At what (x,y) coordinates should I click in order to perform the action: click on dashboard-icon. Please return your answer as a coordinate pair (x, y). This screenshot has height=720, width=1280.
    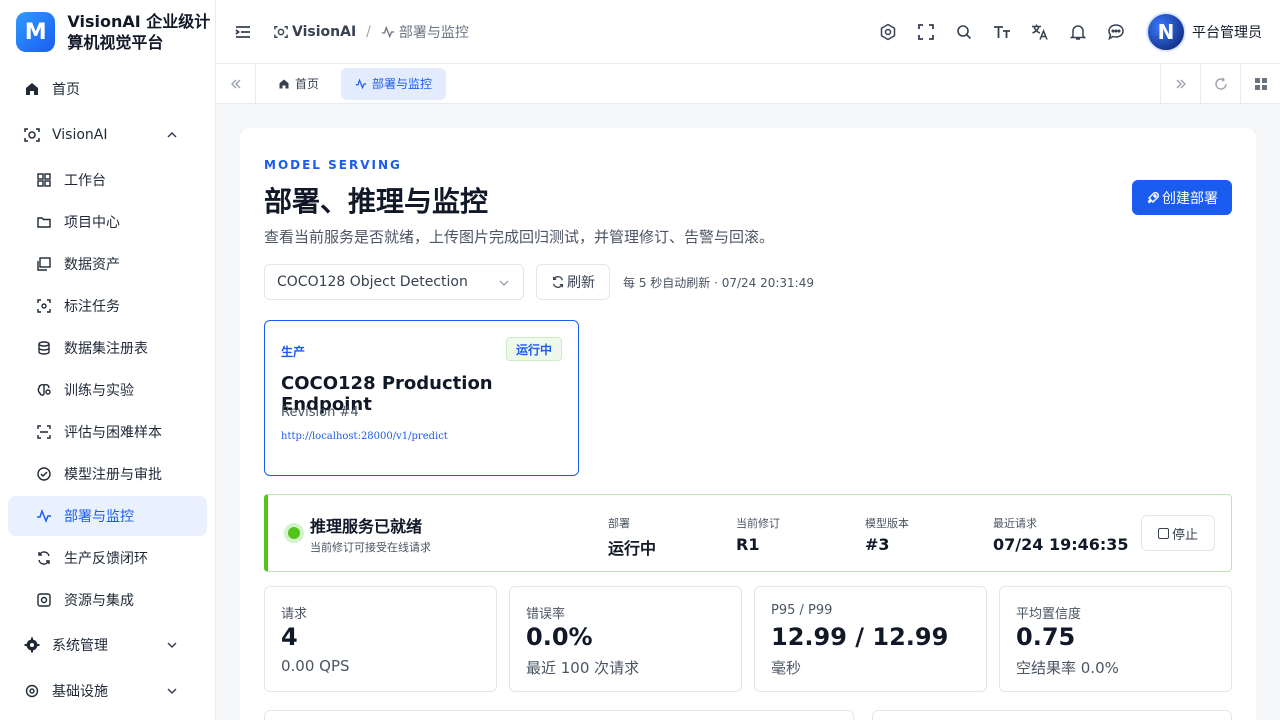
    Looking at the image, I should click on (44, 180).